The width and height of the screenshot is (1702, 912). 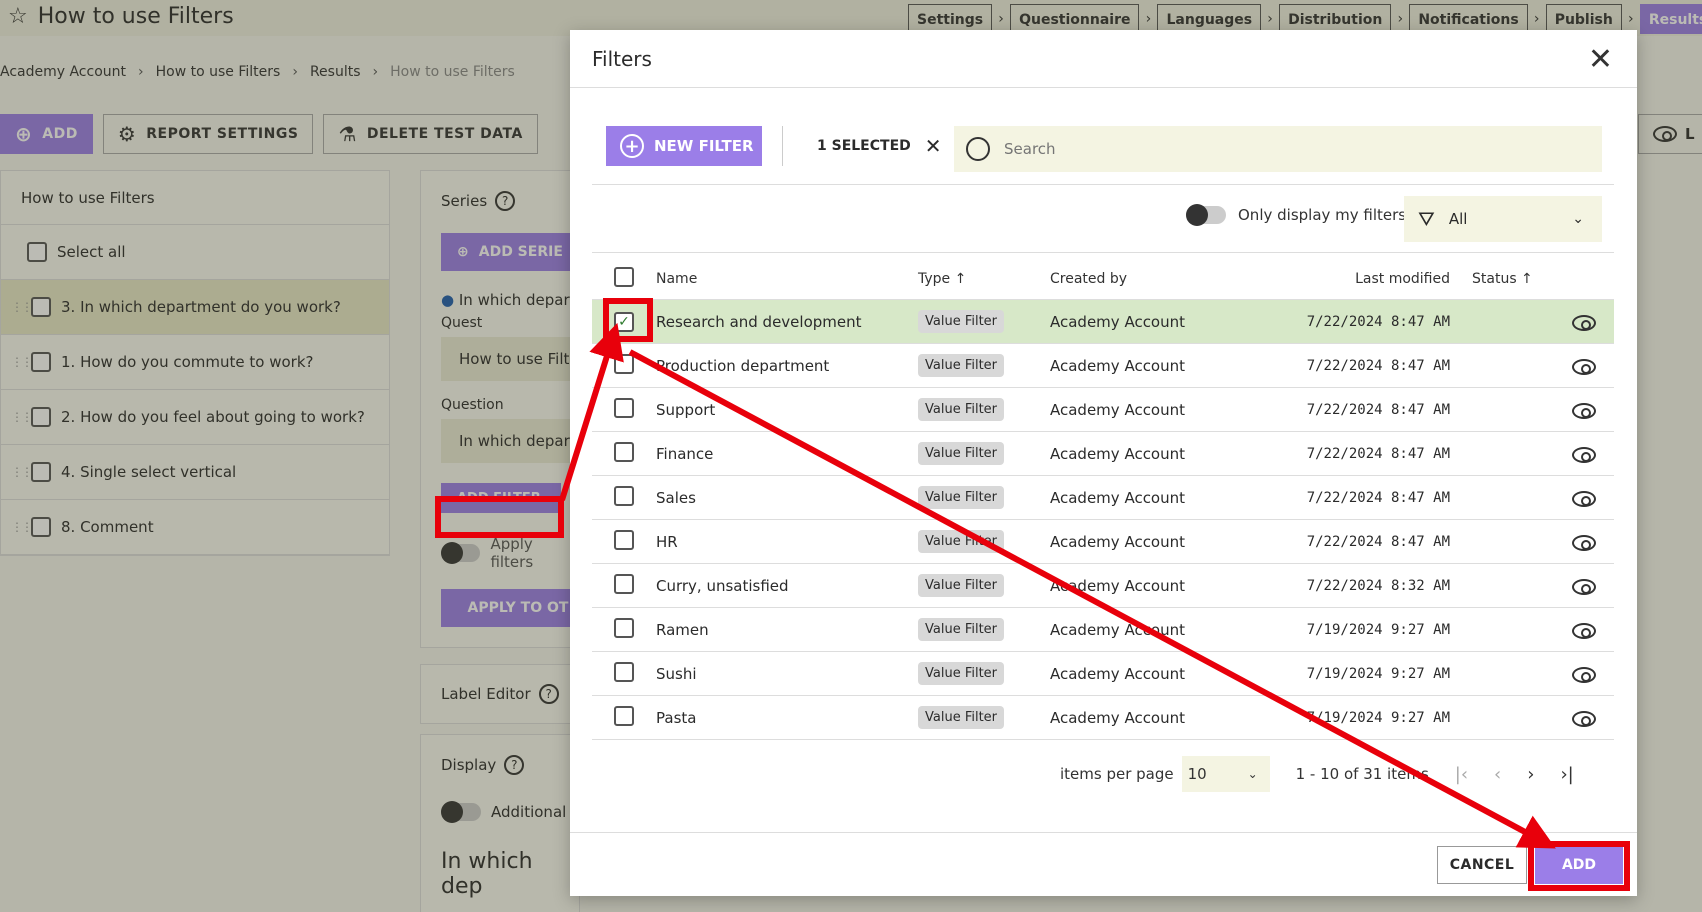 I want to click on column-status: Status ↑, so click(x=1502, y=279).